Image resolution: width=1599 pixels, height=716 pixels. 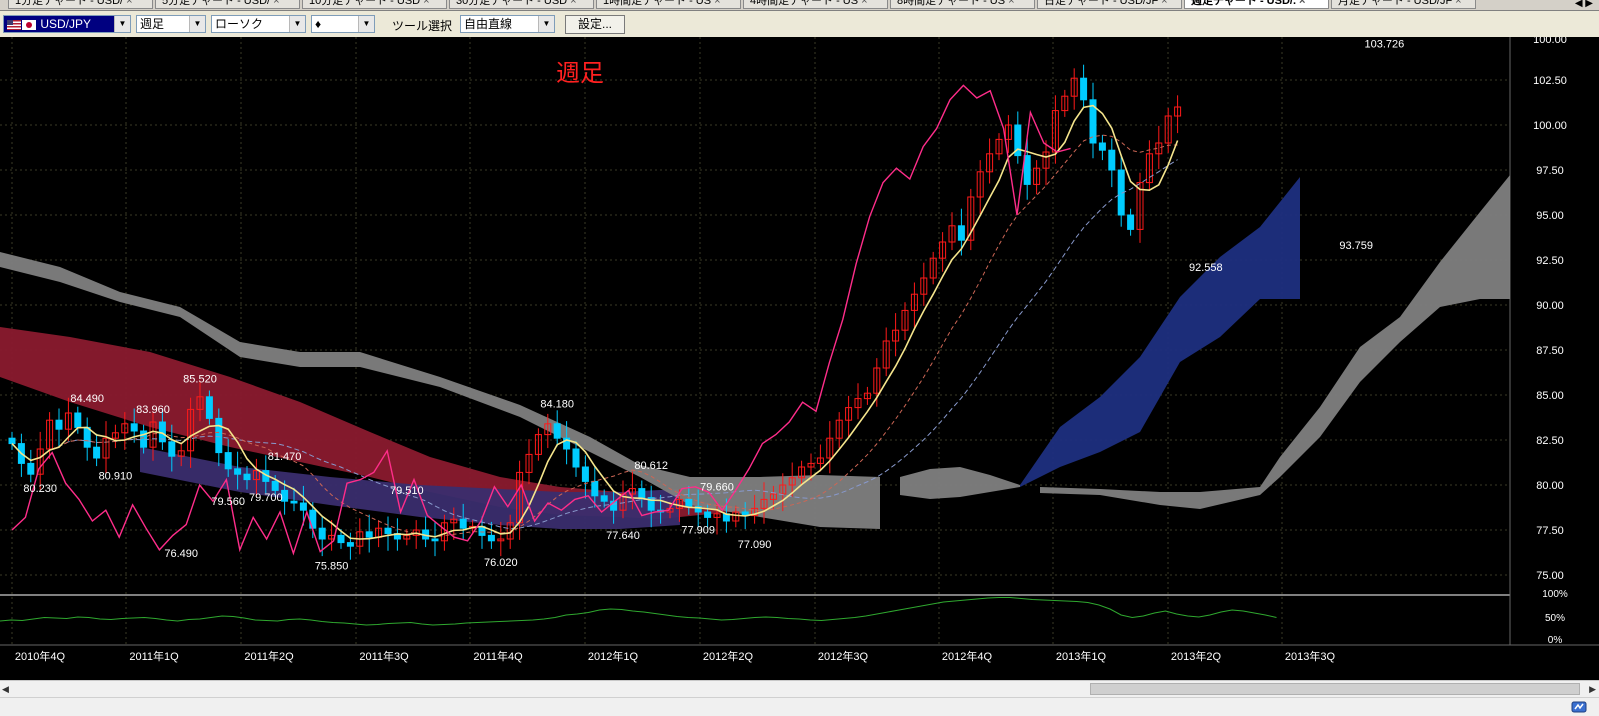 What do you see at coordinates (1310, 656) in the screenshot?
I see `time-axis-label: 2013年3Q` at bounding box center [1310, 656].